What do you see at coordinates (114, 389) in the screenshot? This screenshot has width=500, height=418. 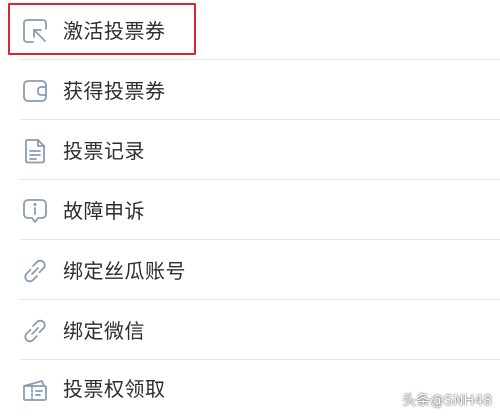 I see `menu-item-label: 投票权领取` at bounding box center [114, 389].